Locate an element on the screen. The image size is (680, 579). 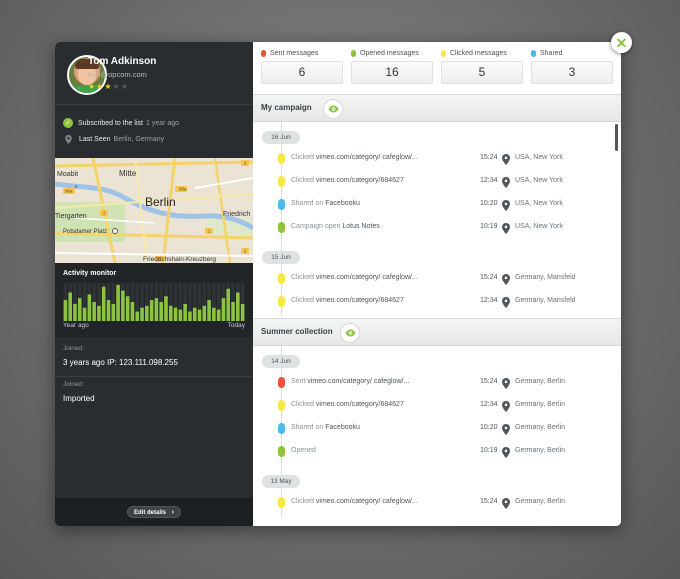
shared-dot-icon is located at coordinates (281, 204).